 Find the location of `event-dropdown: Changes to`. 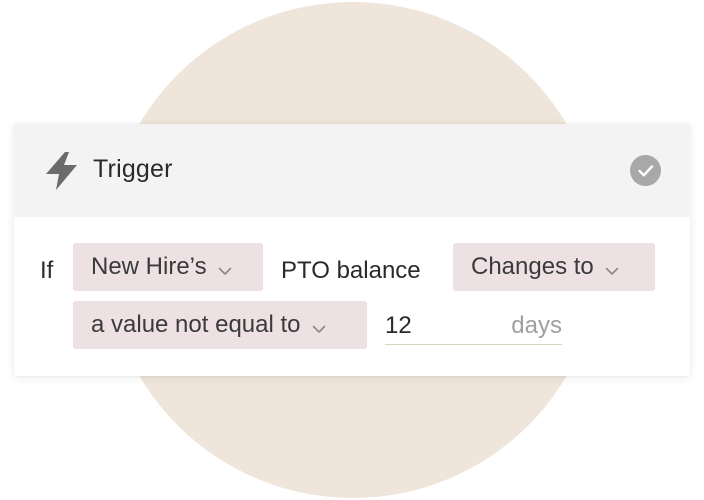

event-dropdown: Changes to is located at coordinates (554, 267).